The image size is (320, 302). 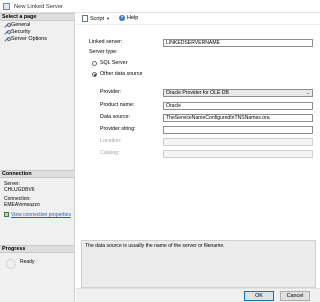 What do you see at coordinates (198, 19) in the screenshot?
I see `toolbar: Script ▼ ? Help` at bounding box center [198, 19].